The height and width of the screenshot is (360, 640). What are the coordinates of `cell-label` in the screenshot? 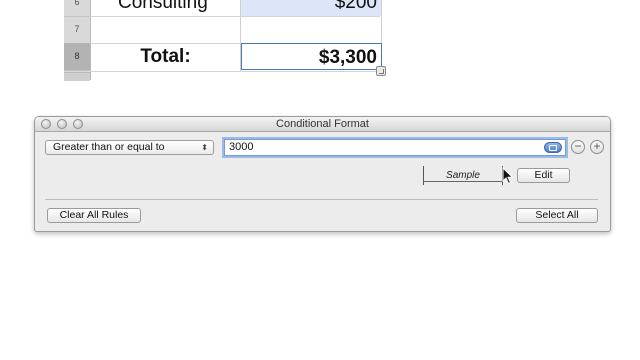 It's located at (165, 29).